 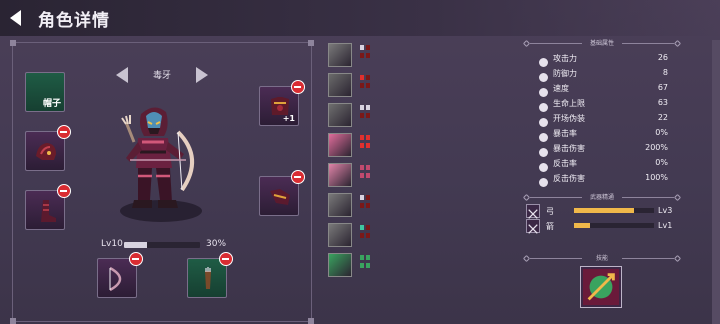 I want to click on character-level: Lv10, so click(x=112, y=244).